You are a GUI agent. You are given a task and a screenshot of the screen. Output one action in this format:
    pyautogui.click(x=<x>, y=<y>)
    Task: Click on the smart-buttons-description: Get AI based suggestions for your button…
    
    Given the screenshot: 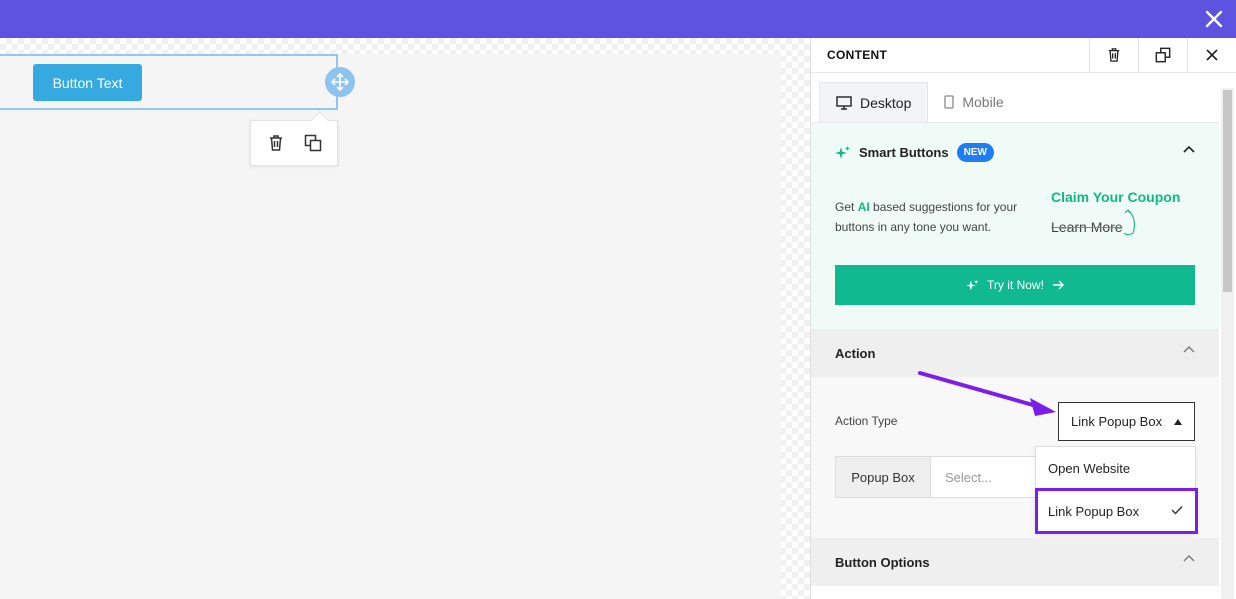 What is the action you would take?
    pyautogui.click(x=935, y=217)
    